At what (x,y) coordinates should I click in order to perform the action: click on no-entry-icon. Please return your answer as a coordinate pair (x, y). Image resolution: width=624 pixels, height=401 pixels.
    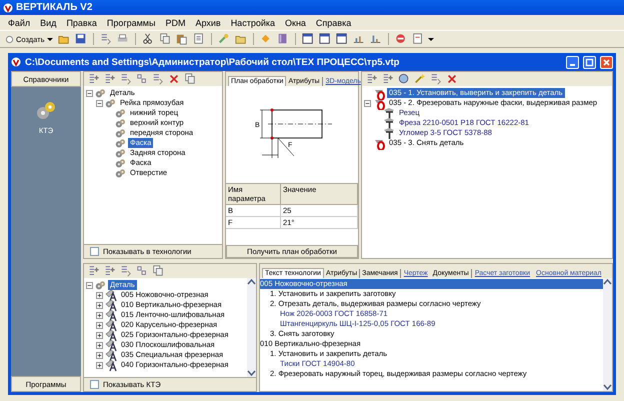
    Looking at the image, I should click on (400, 39).